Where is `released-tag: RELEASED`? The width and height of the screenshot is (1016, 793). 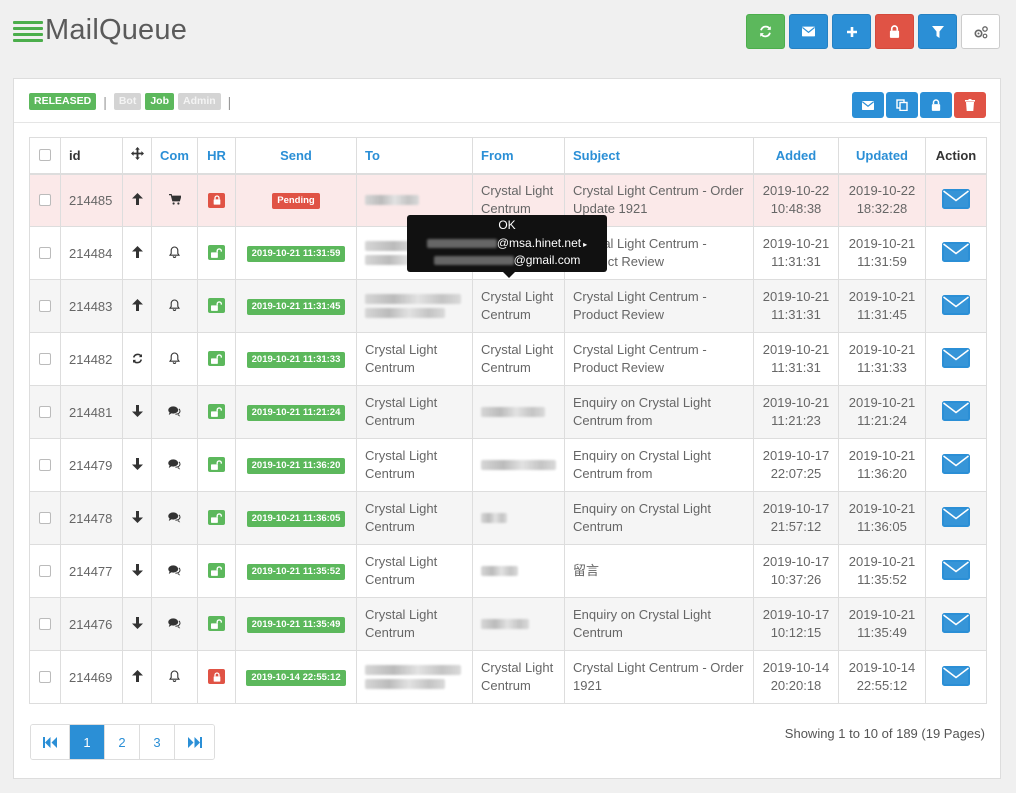
released-tag: RELEASED is located at coordinates (63, 101).